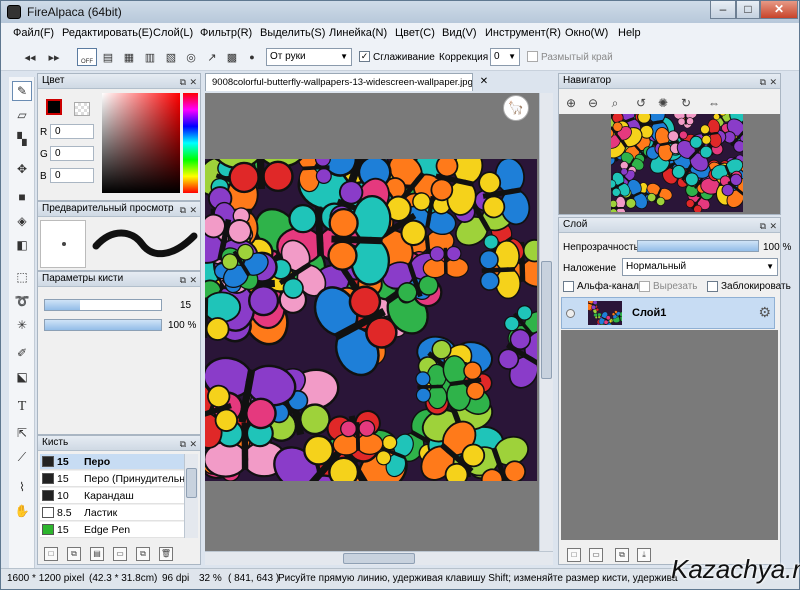 The width and height of the screenshot is (800, 590). Describe the element at coordinates (364, 56) in the screenshot. I see `smoothing-checkbox: ✓` at that location.